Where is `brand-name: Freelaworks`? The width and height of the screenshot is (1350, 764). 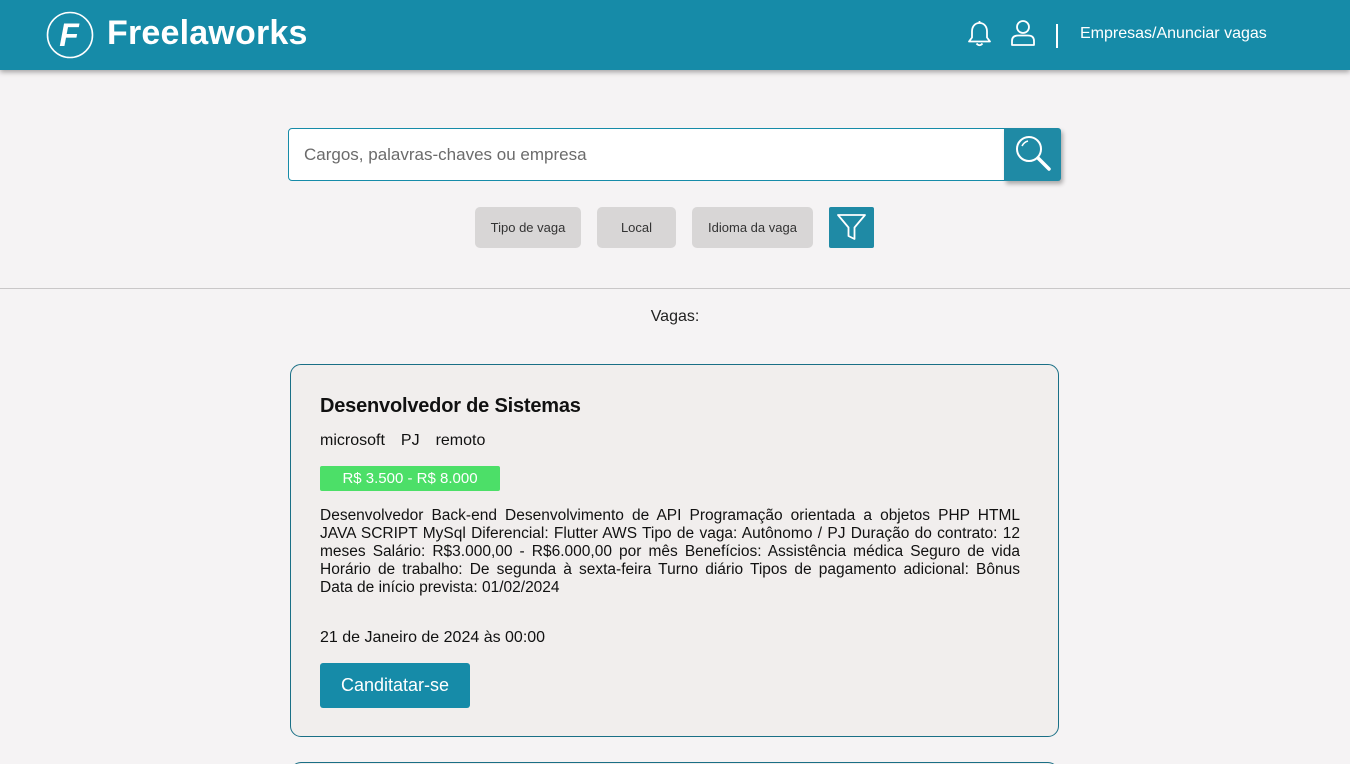
brand-name: Freelaworks is located at coordinates (207, 33).